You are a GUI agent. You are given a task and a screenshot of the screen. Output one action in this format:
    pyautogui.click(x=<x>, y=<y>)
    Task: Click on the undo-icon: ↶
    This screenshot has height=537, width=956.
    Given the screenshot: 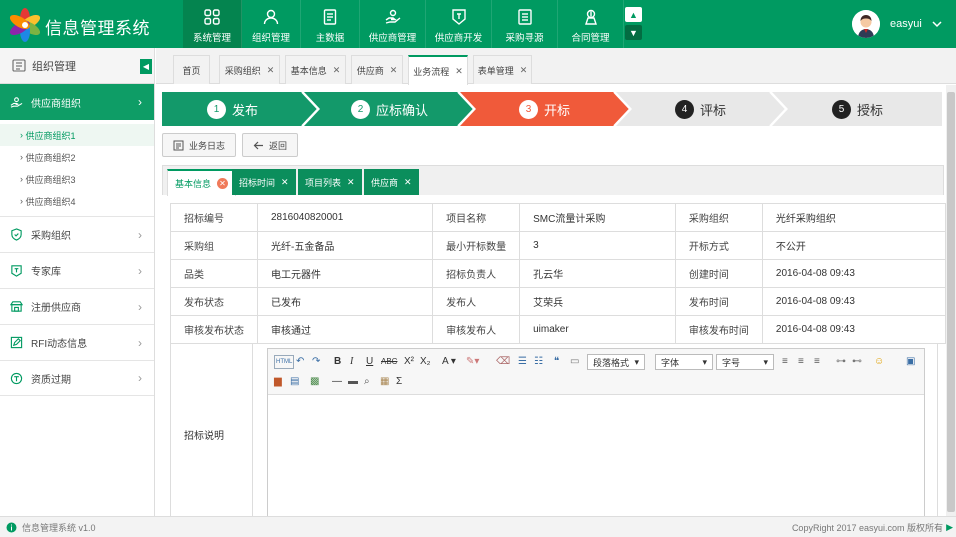 What is the action you would take?
    pyautogui.click(x=300, y=361)
    